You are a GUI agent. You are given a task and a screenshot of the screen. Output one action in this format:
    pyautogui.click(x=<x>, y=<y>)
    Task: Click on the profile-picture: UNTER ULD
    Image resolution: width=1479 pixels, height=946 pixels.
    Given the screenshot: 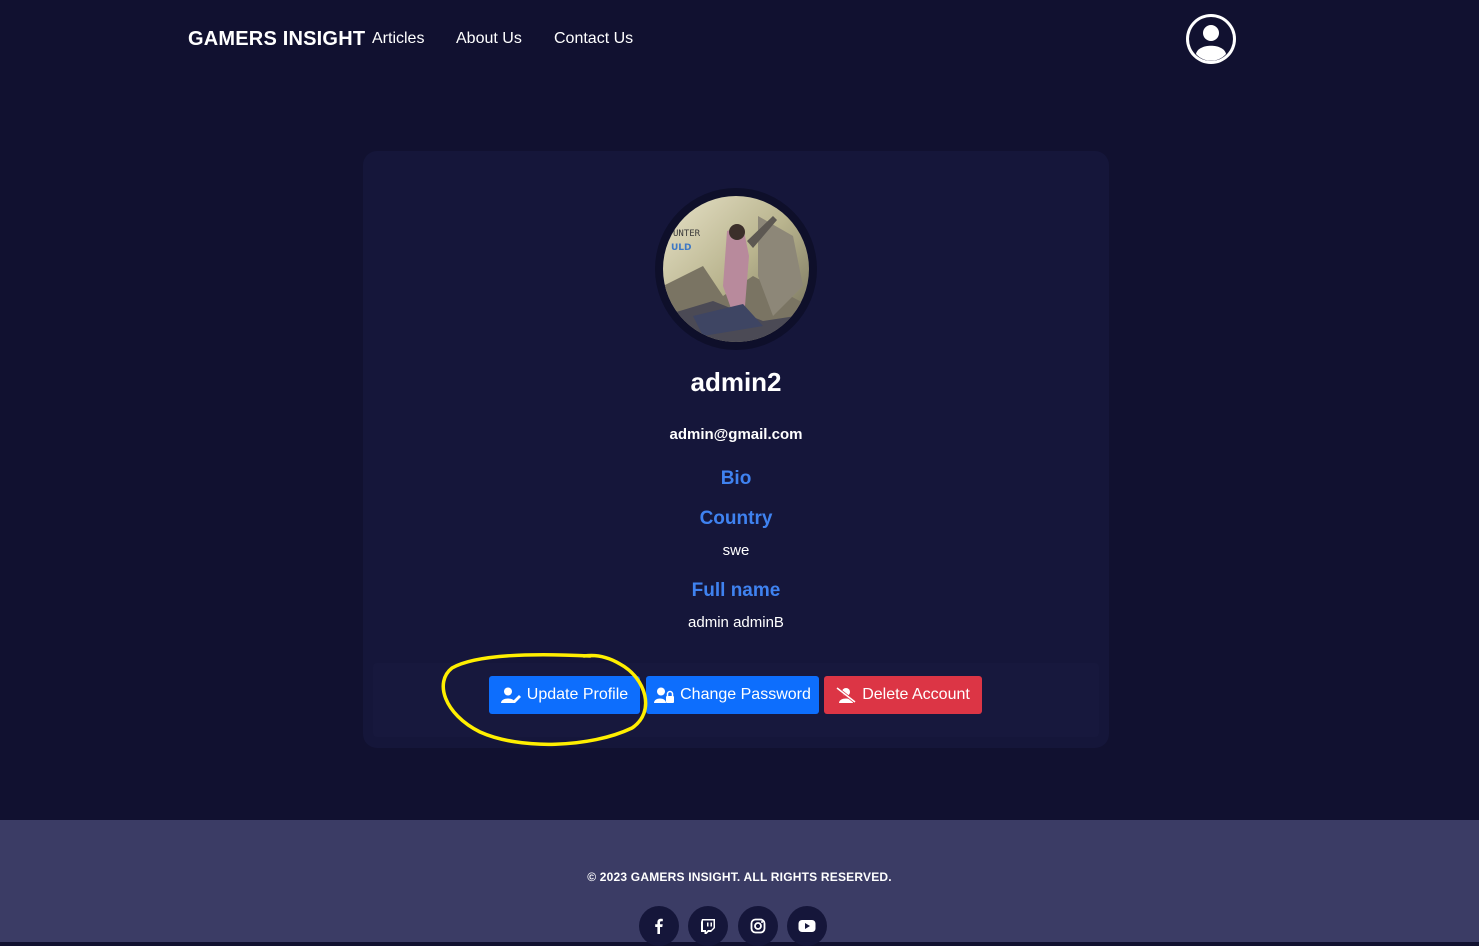 What is the action you would take?
    pyautogui.click(x=736, y=269)
    